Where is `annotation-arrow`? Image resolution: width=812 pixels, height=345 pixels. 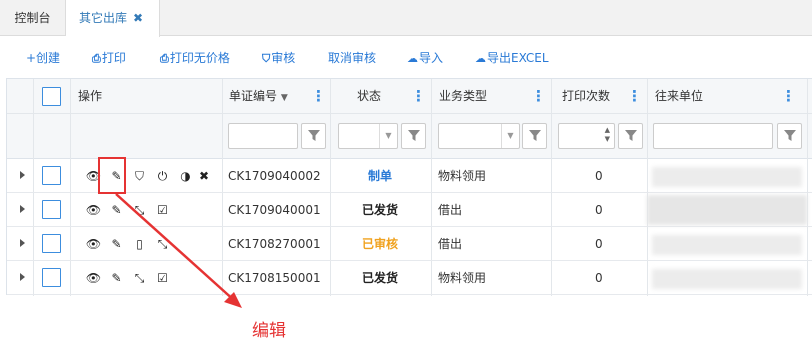
annotation-arrow is located at coordinates (178, 250).